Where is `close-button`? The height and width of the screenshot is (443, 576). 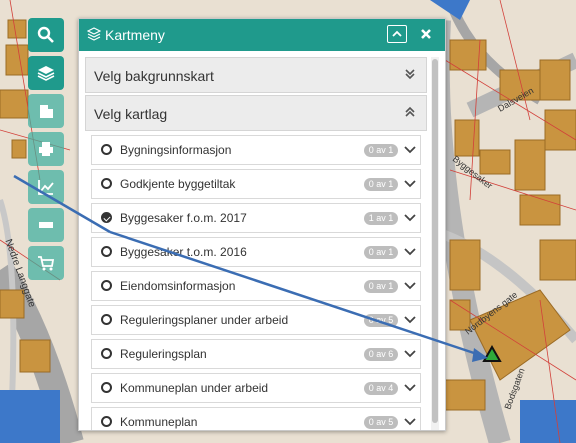 close-button is located at coordinates (426, 34).